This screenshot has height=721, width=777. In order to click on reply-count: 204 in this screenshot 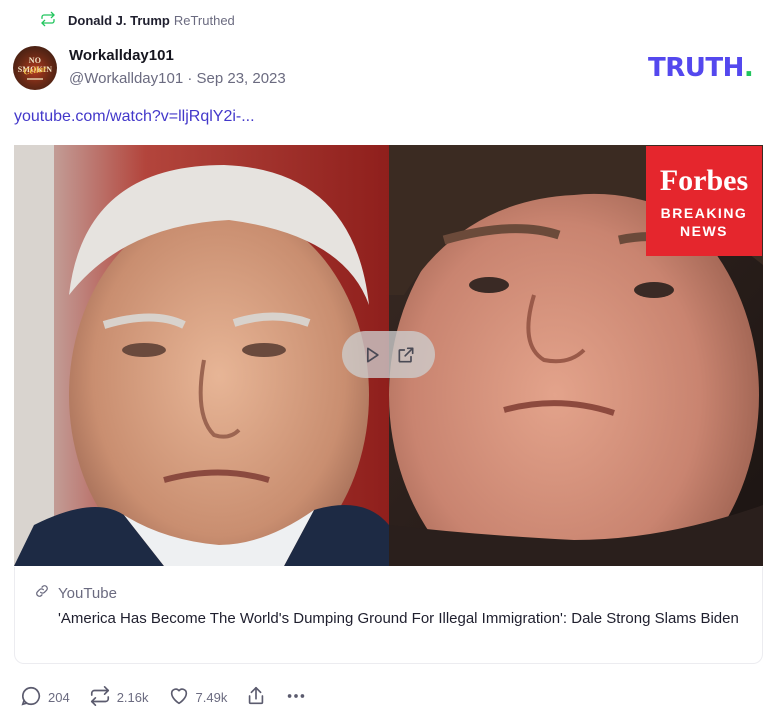, I will do `click(59, 697)`.